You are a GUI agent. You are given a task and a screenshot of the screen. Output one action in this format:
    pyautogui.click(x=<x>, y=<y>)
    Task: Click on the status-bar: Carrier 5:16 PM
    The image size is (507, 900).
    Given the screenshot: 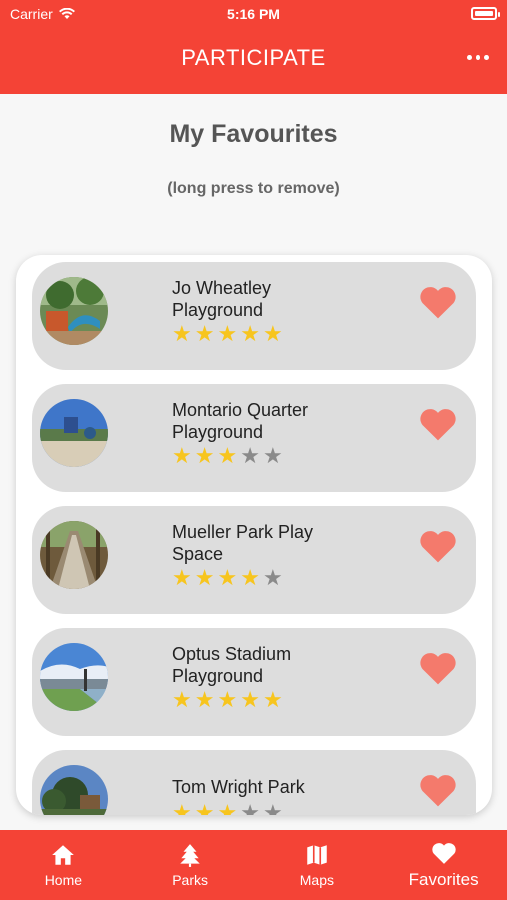 What is the action you would take?
    pyautogui.click(x=253, y=14)
    